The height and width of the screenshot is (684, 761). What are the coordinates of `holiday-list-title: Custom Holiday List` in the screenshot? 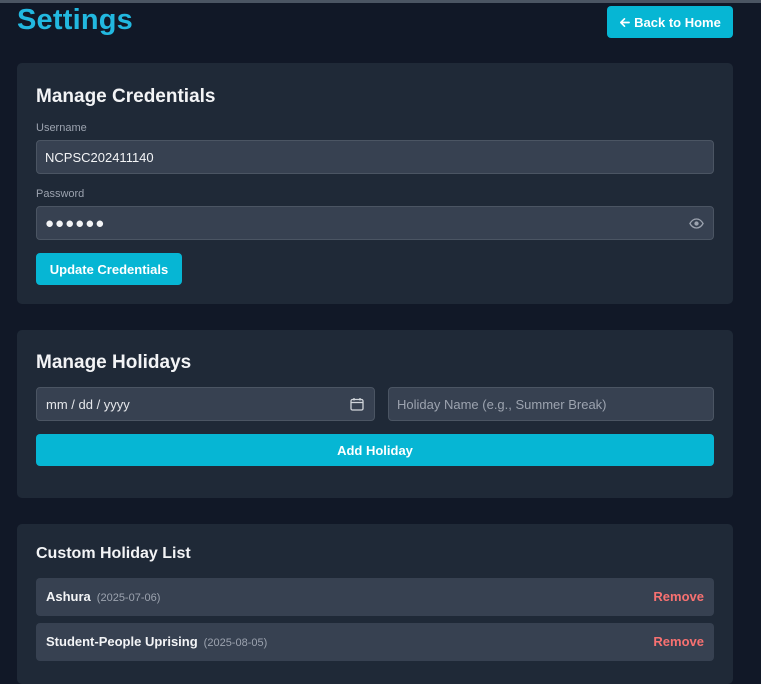 It's located at (113, 553).